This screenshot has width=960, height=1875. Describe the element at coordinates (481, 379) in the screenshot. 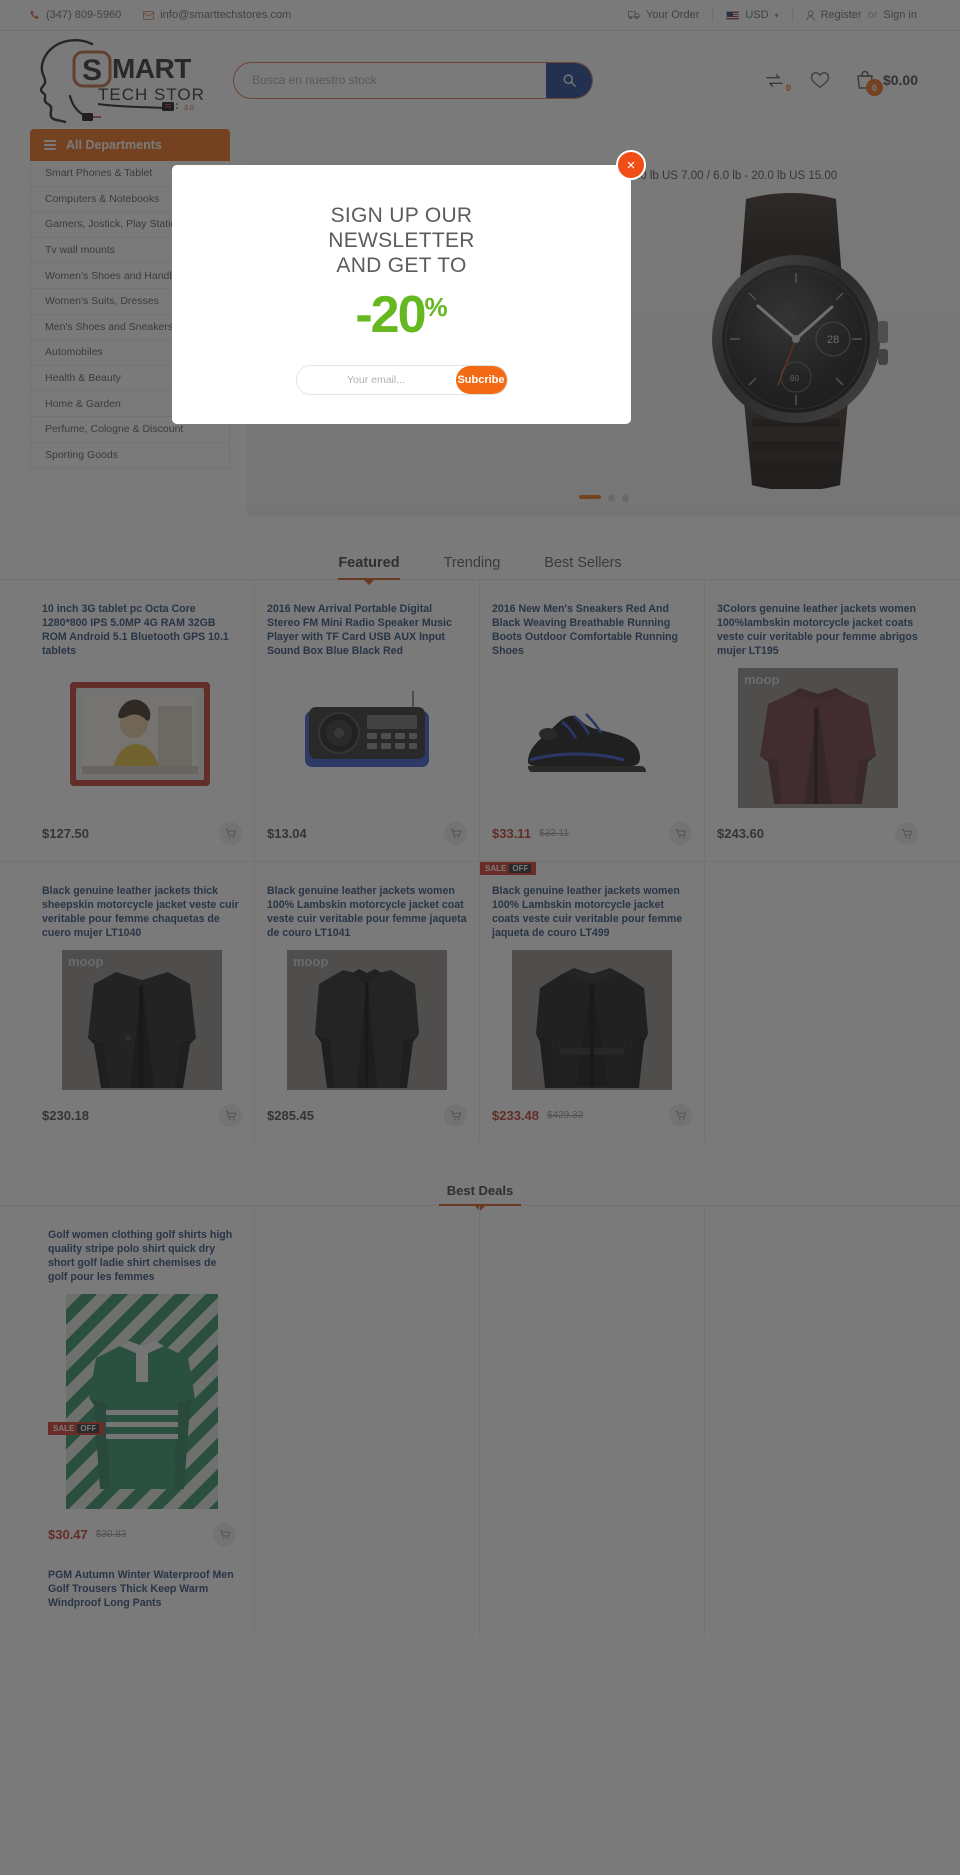

I see `subscribe-button: Subcribe` at that location.